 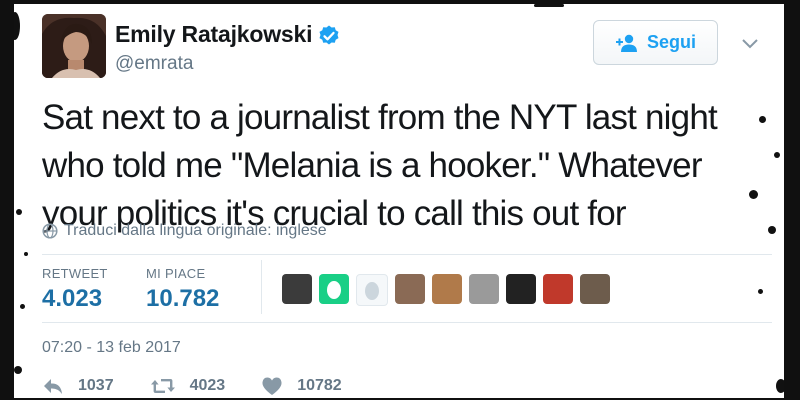 What do you see at coordinates (626, 43) in the screenshot?
I see `add-user-icon` at bounding box center [626, 43].